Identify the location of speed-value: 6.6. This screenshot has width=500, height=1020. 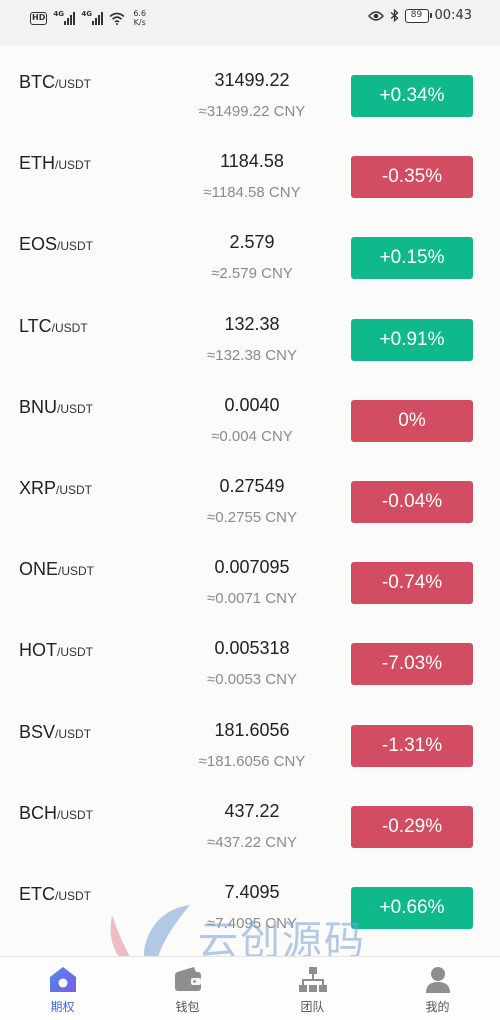
(140, 13).